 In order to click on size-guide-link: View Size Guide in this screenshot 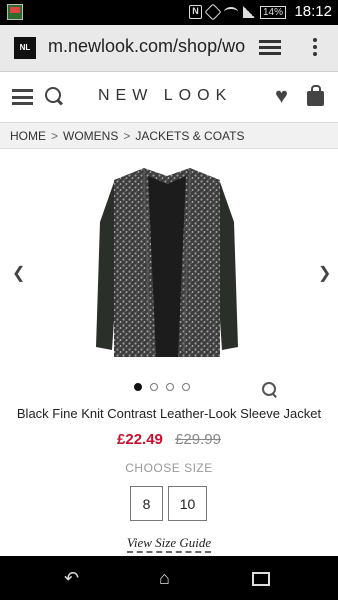, I will do `click(169, 544)`.